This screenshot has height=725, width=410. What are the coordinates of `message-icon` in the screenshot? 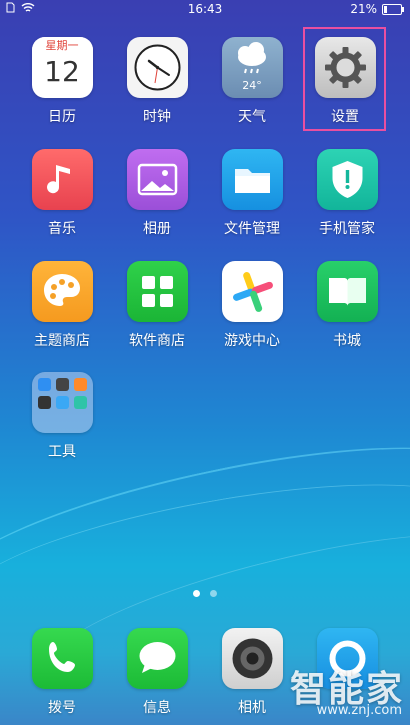 It's located at (157, 658).